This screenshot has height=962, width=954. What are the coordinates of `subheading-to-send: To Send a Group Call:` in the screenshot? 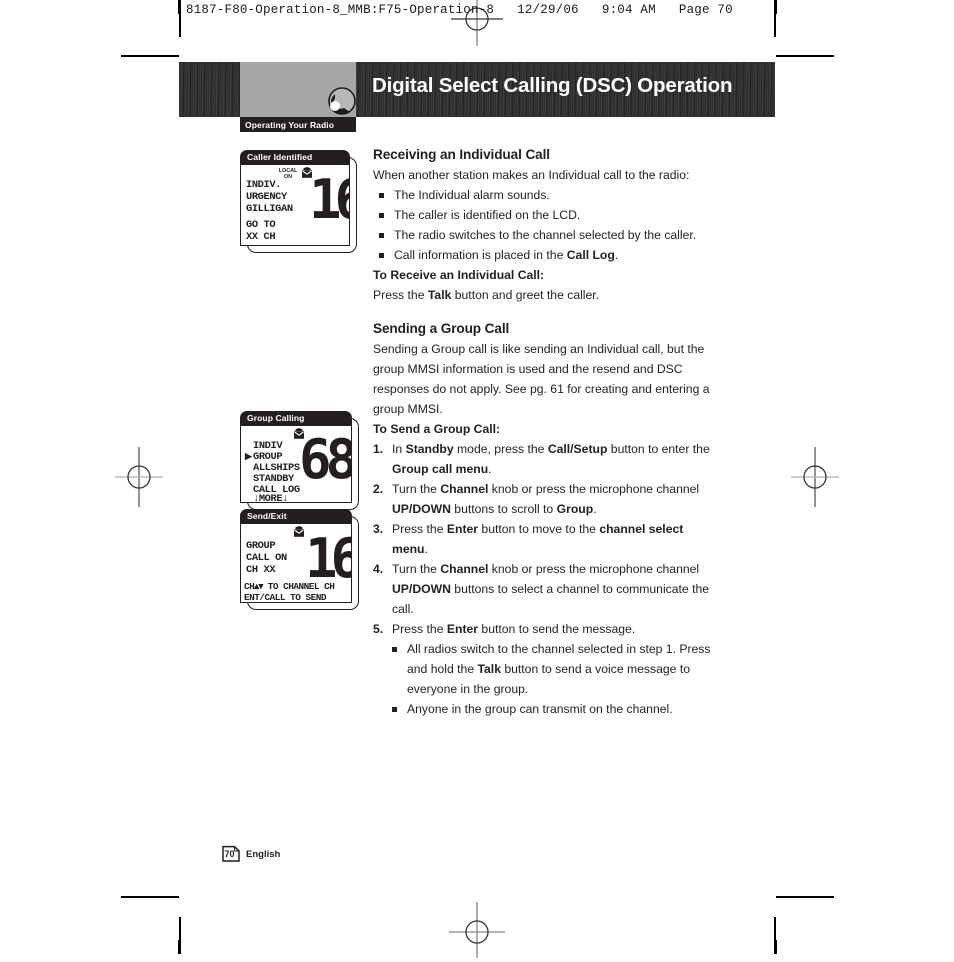 It's located at (437, 429).